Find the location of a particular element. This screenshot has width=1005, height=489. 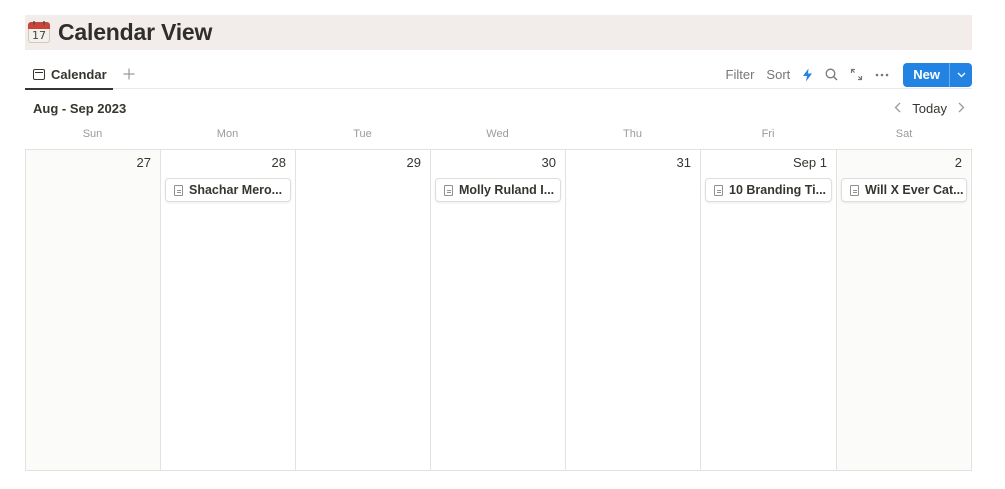

calendar-nav: Today is located at coordinates (929, 108).